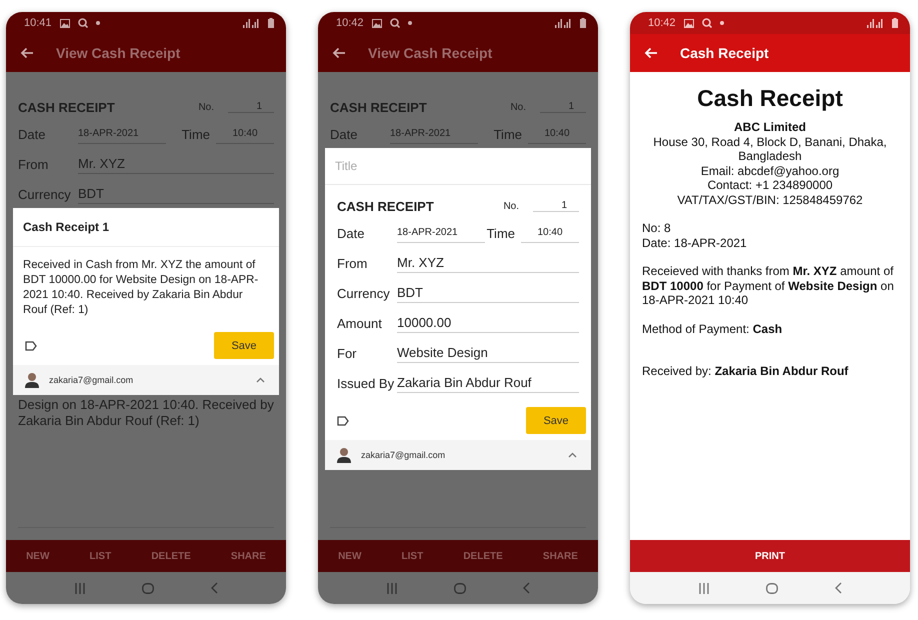 The height and width of the screenshot is (620, 918). Describe the element at coordinates (488, 384) in the screenshot. I see `input-field: Zakaria Bin Abdur Rouf` at that location.